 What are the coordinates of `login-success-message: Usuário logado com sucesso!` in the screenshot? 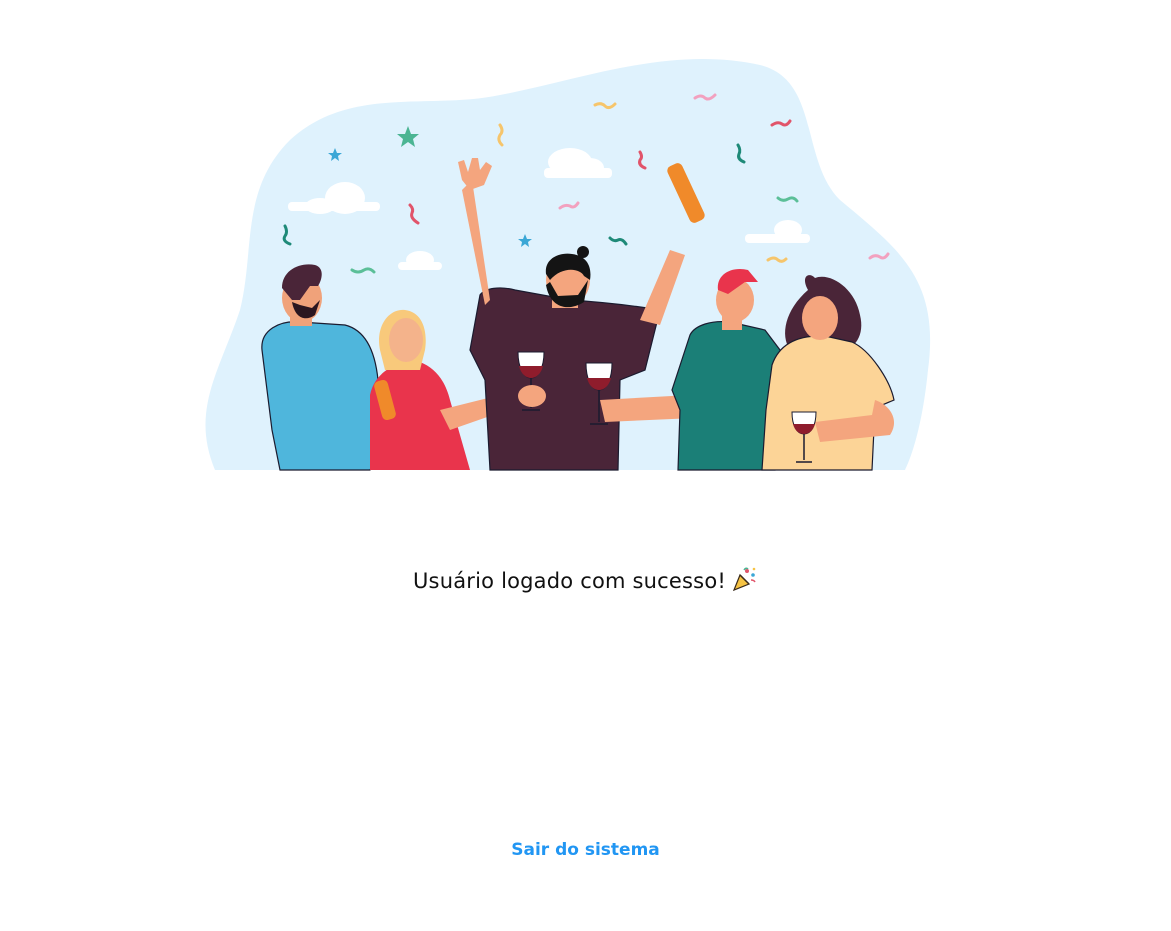 It's located at (585, 581).